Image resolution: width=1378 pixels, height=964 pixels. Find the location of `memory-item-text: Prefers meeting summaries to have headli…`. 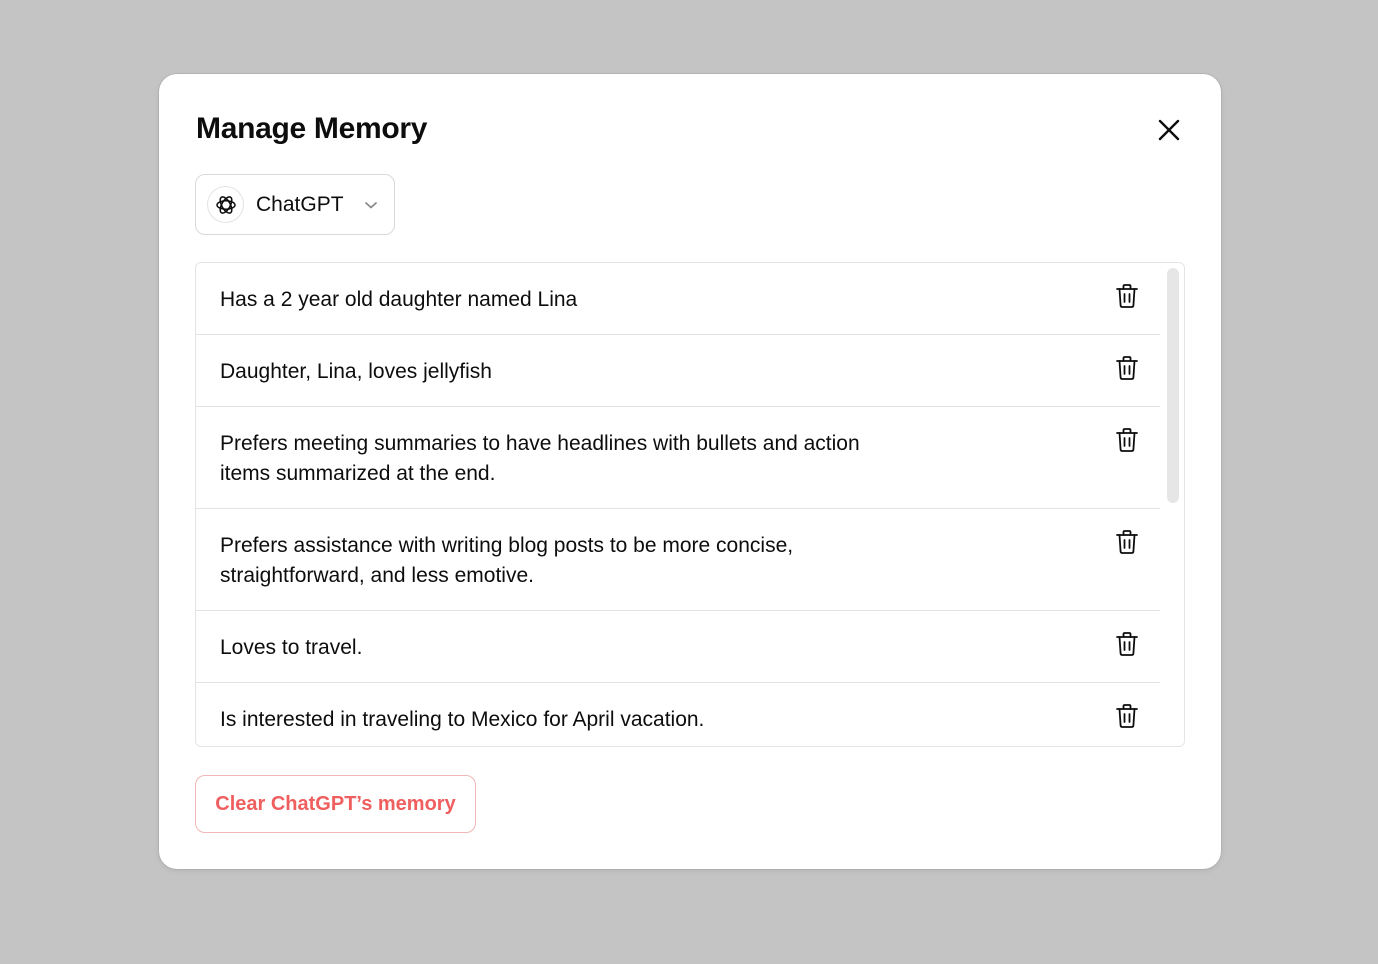

memory-item-text: Prefers meeting summaries to have headli… is located at coordinates (540, 458).